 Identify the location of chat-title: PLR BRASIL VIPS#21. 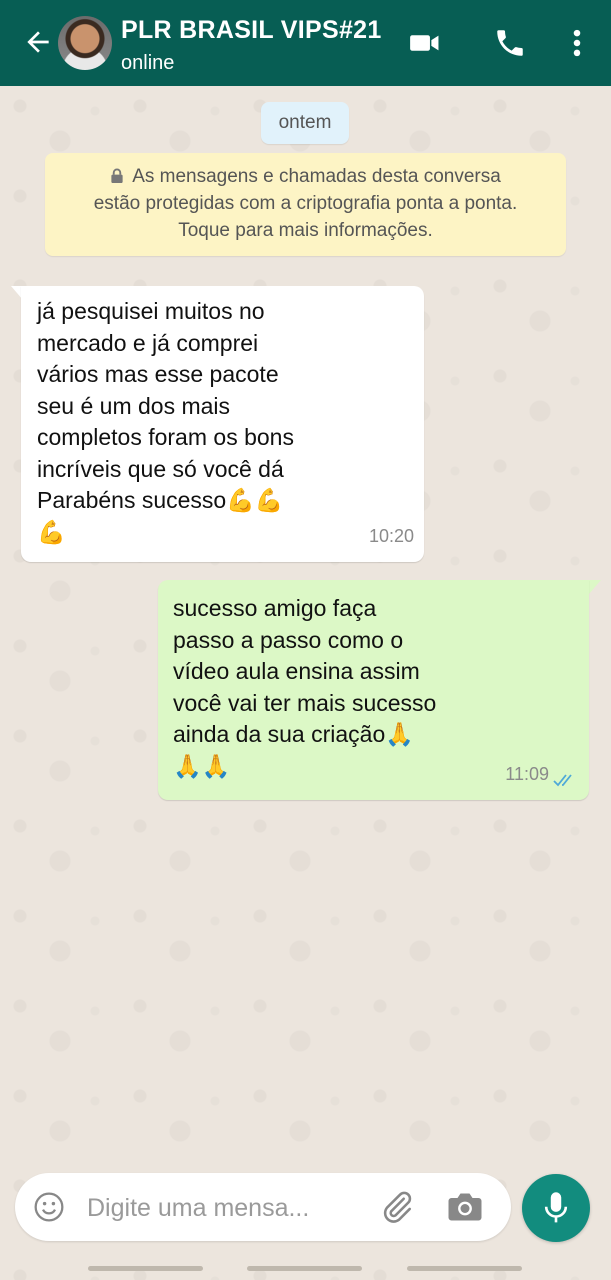
(251, 30).